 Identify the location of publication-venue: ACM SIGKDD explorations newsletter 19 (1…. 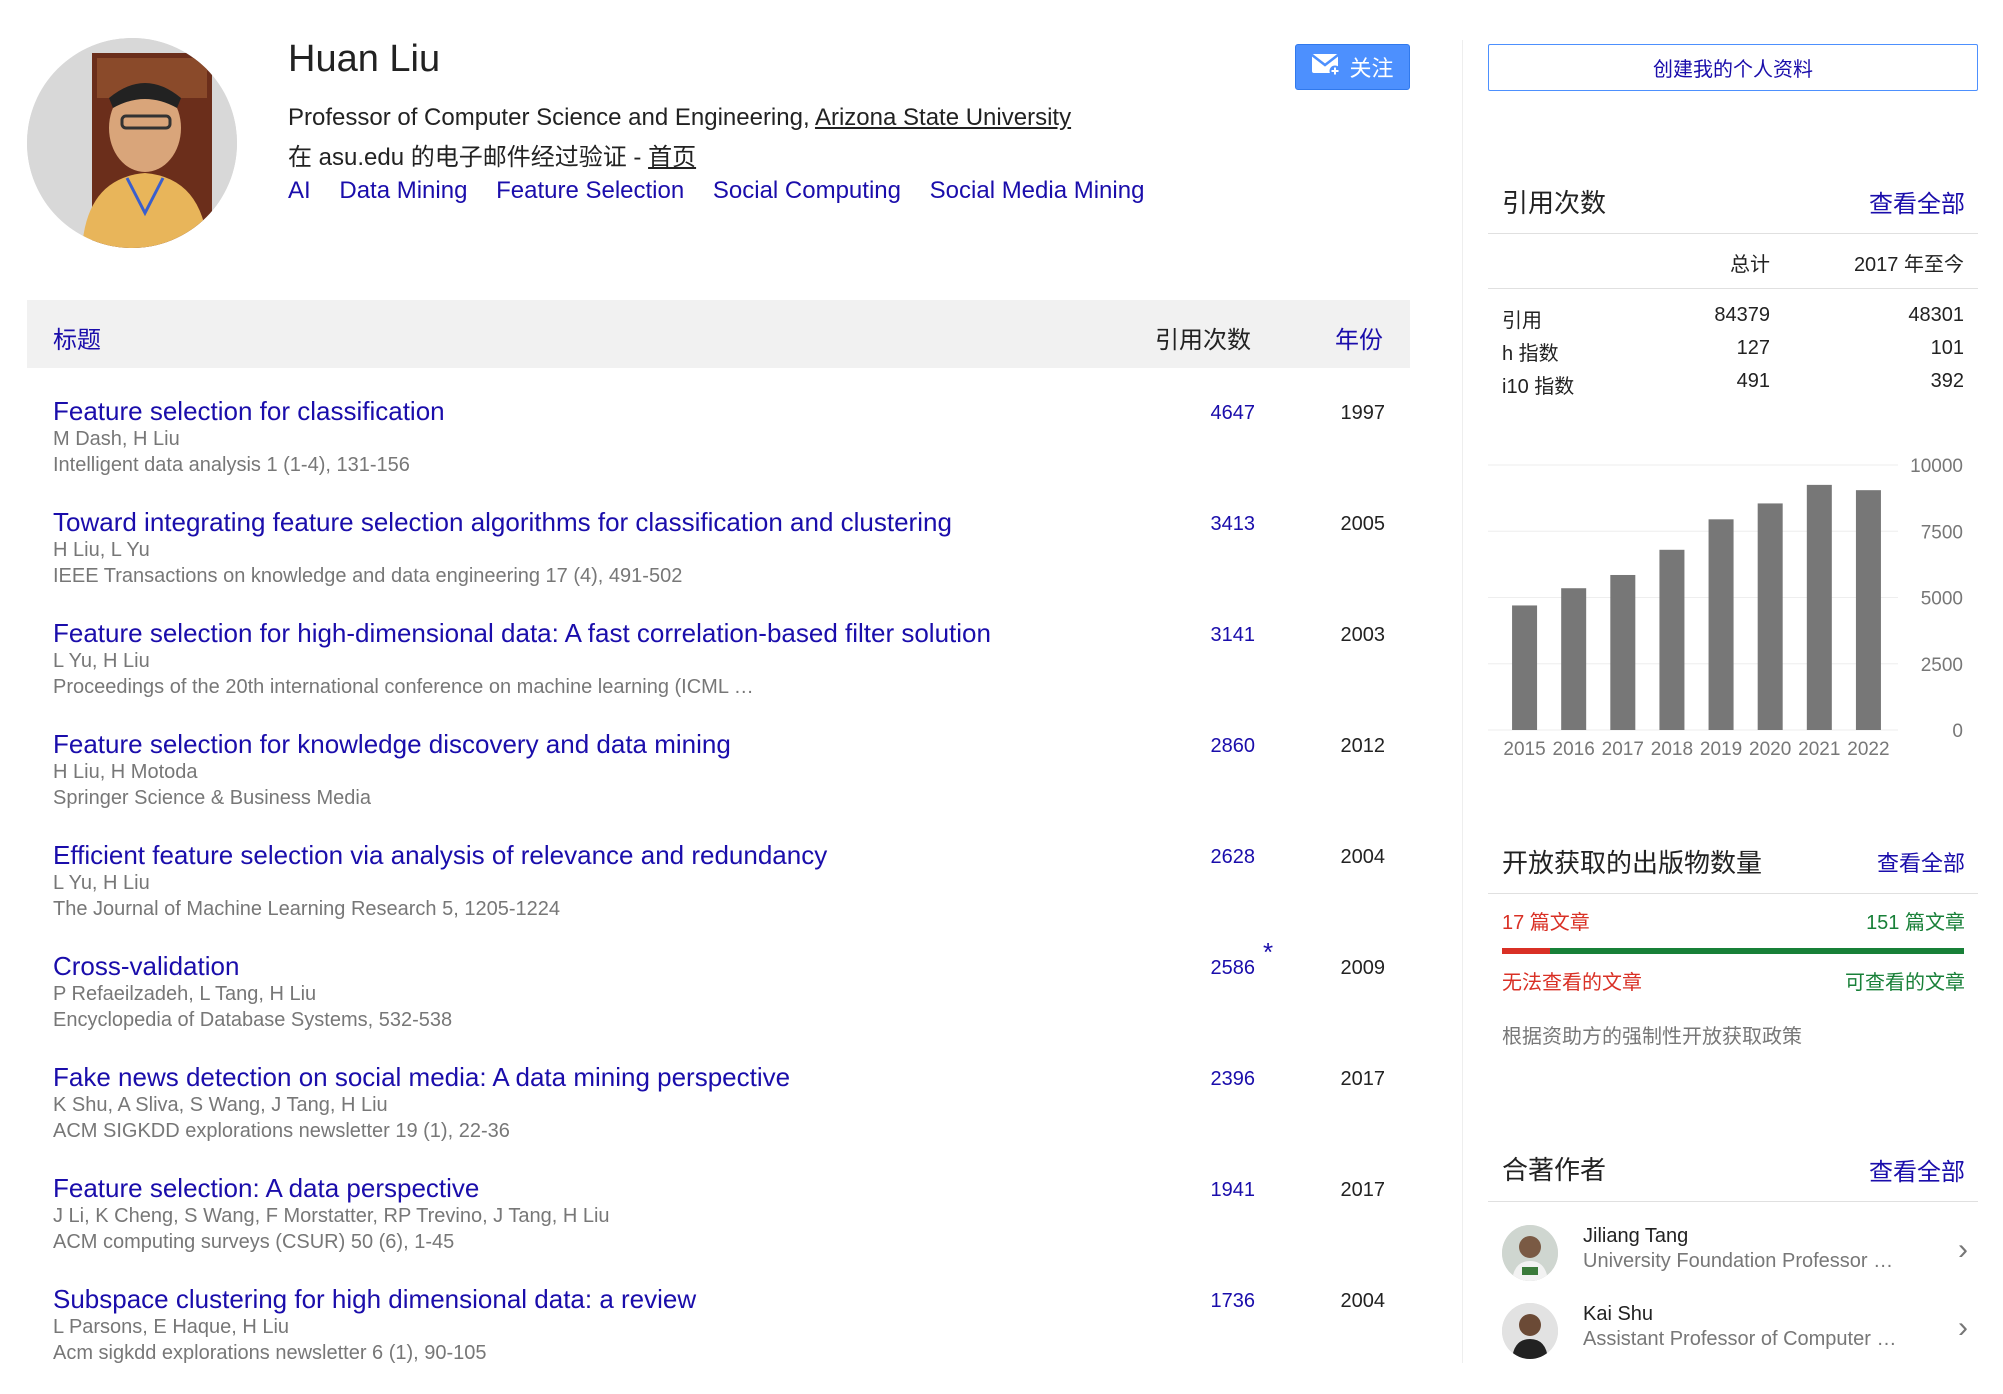
(281, 1131).